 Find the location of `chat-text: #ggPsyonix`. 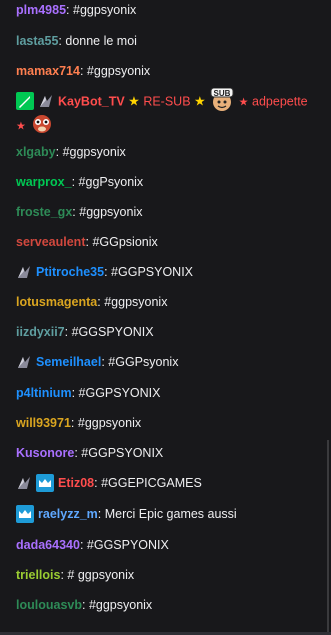

chat-text: #ggPsyonix is located at coordinates (109, 182).